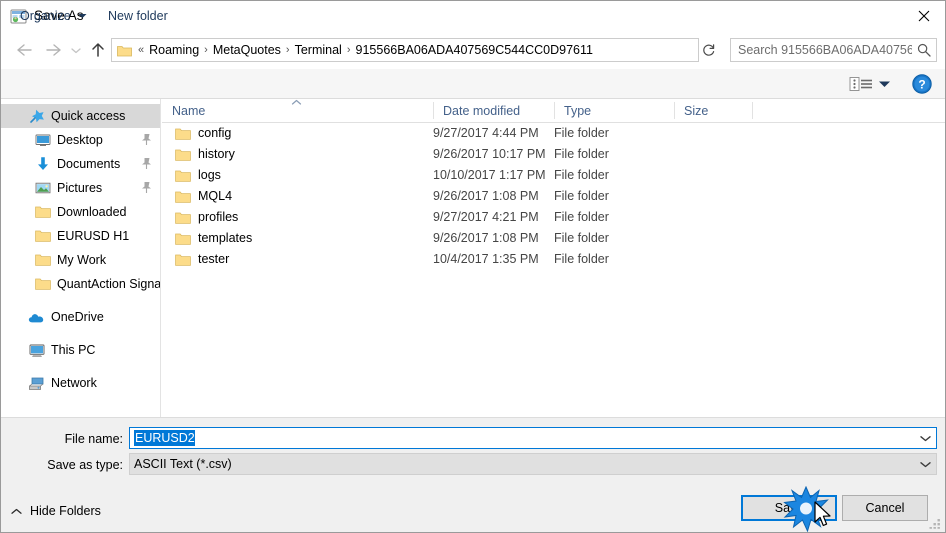  I want to click on sidebar-item-downloaded: Downloaded, so click(80, 212).